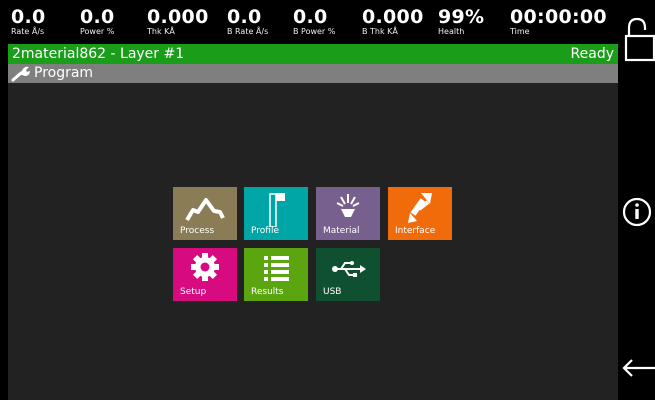 The height and width of the screenshot is (400, 655). Describe the element at coordinates (97, 31) in the screenshot. I see `readout-label: Power %` at that location.